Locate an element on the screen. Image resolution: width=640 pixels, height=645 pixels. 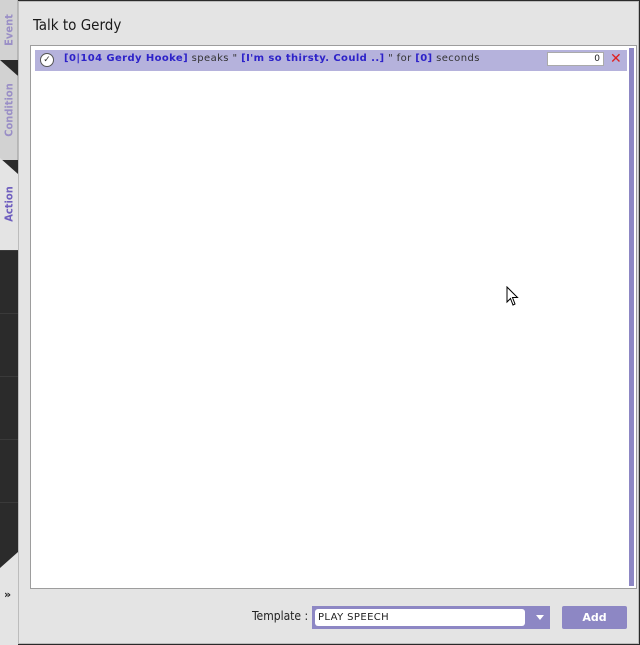
tab-condition: Condition is located at coordinates (9, 110).